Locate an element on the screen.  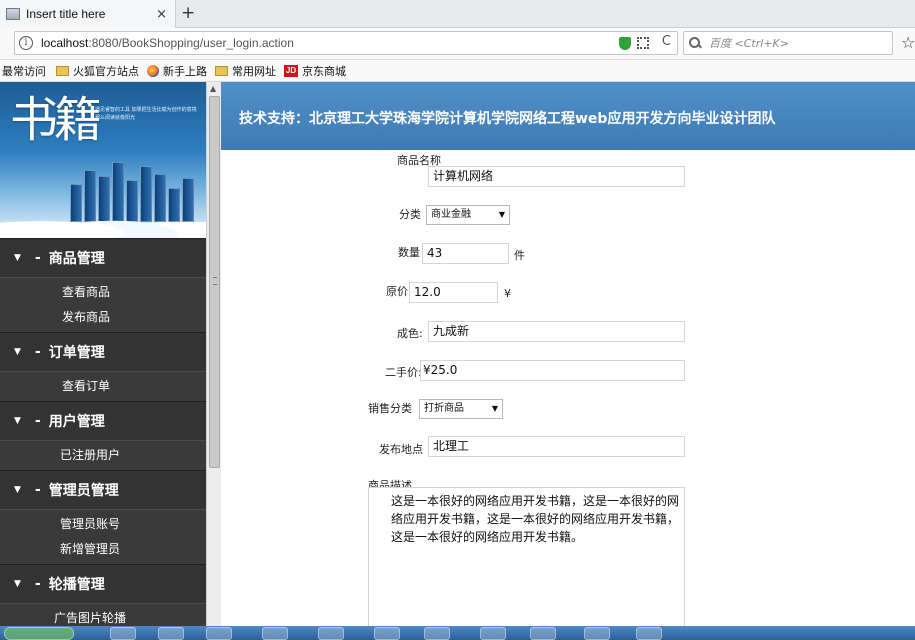
bookmark-label: 新手上路 is located at coordinates (185, 71).